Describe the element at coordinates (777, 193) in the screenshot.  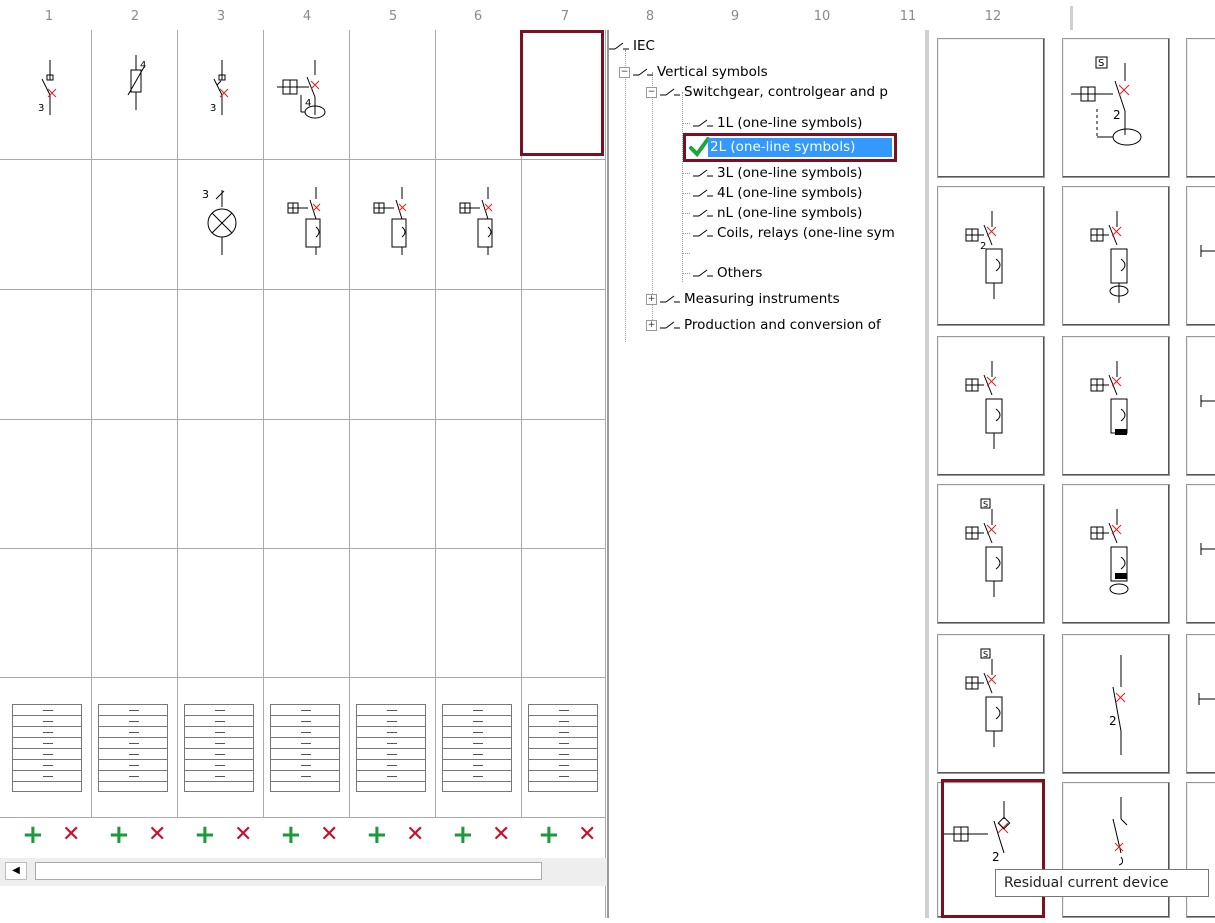
I see `tree-node-4l: 4L (one-line symbols)` at that location.